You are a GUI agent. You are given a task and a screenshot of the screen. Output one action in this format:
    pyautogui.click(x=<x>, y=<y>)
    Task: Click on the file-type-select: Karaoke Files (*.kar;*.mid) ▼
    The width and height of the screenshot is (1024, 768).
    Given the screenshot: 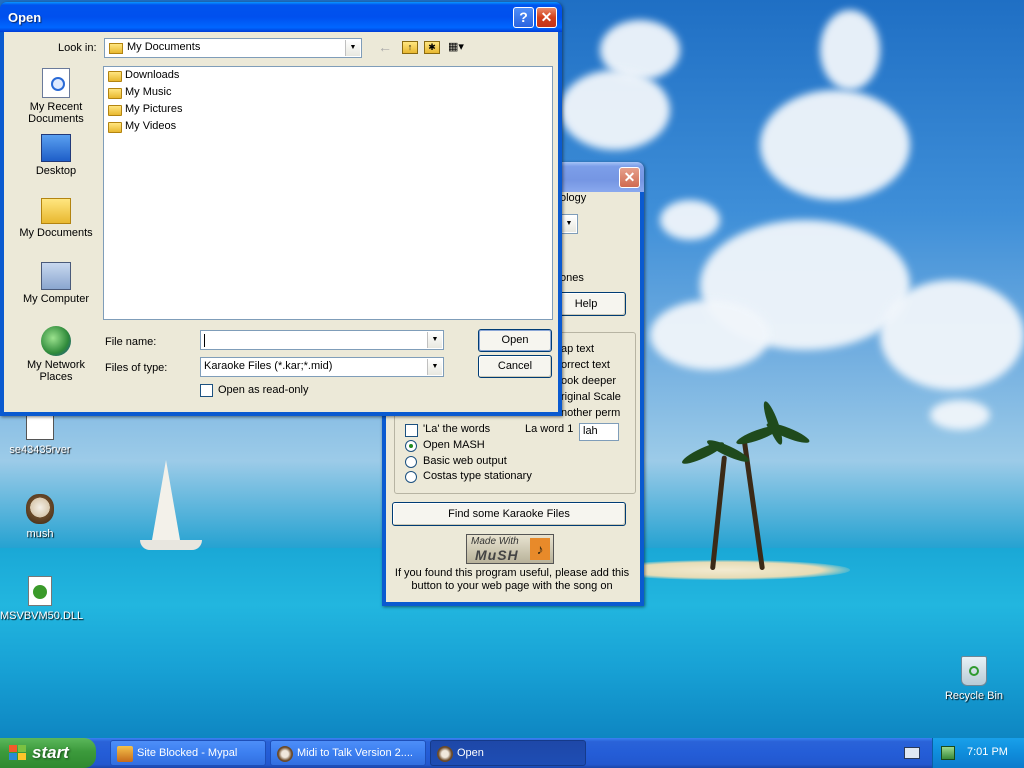 What is the action you would take?
    pyautogui.click(x=322, y=367)
    